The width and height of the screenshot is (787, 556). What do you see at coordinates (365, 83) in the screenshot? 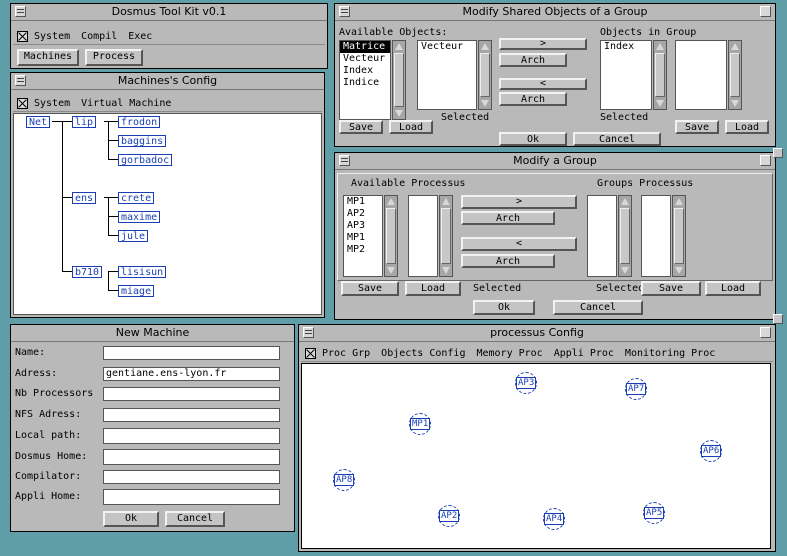
I see `list-item: Indice` at bounding box center [365, 83].